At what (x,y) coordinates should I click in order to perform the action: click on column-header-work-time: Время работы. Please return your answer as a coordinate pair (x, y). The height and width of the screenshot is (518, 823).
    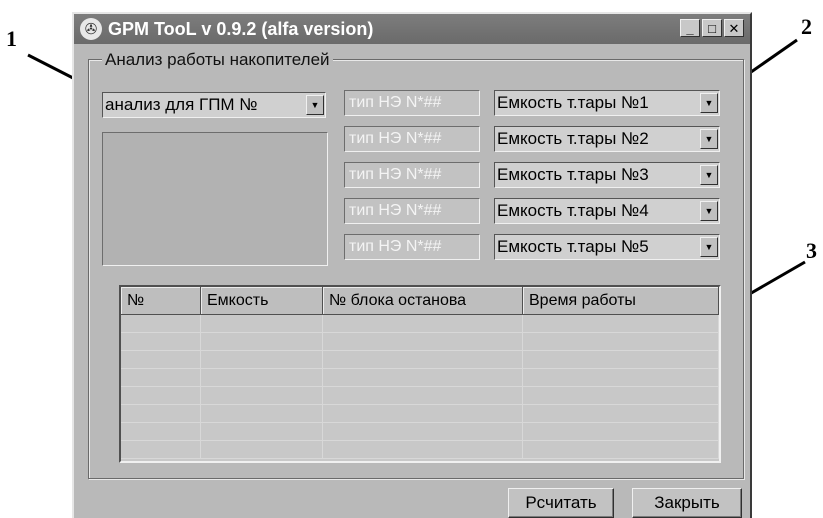
    Looking at the image, I should click on (621, 301).